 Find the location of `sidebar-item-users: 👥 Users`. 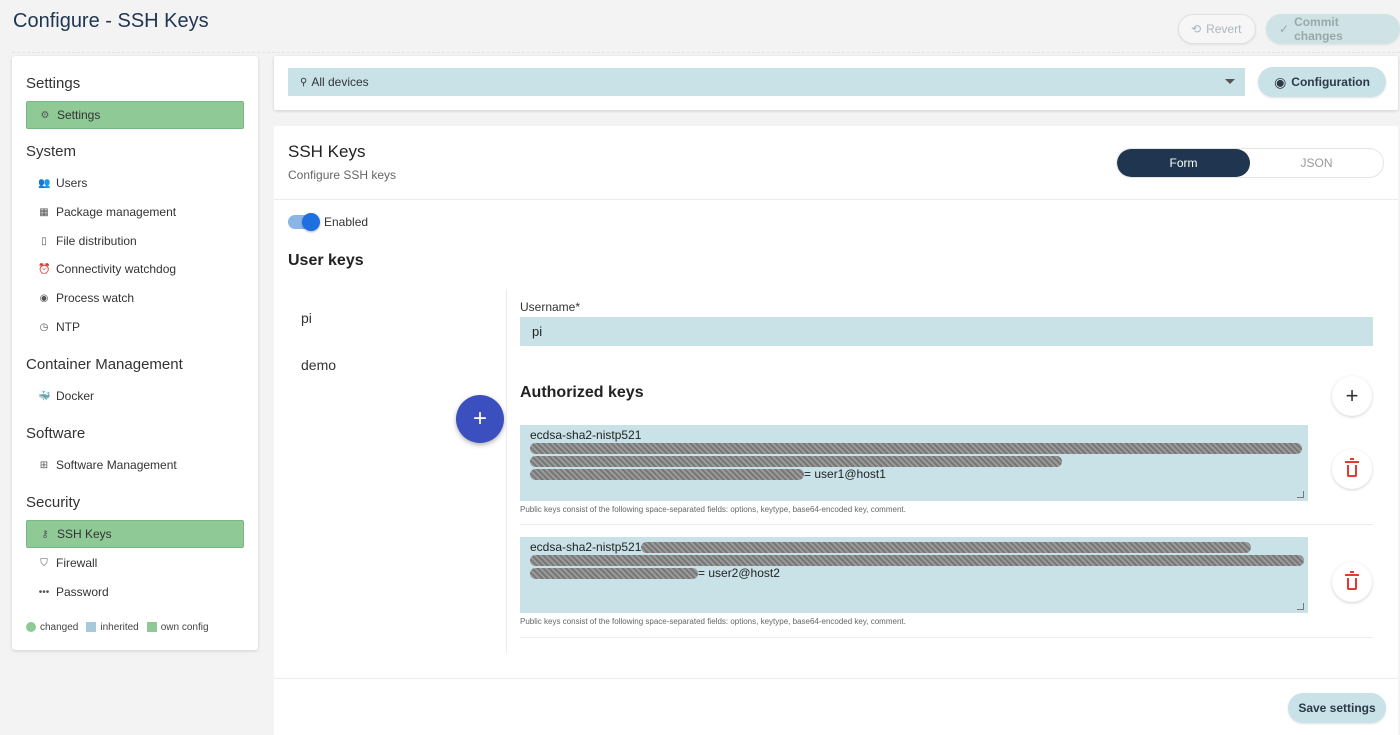

sidebar-item-users: 👥 Users is located at coordinates (135, 183).